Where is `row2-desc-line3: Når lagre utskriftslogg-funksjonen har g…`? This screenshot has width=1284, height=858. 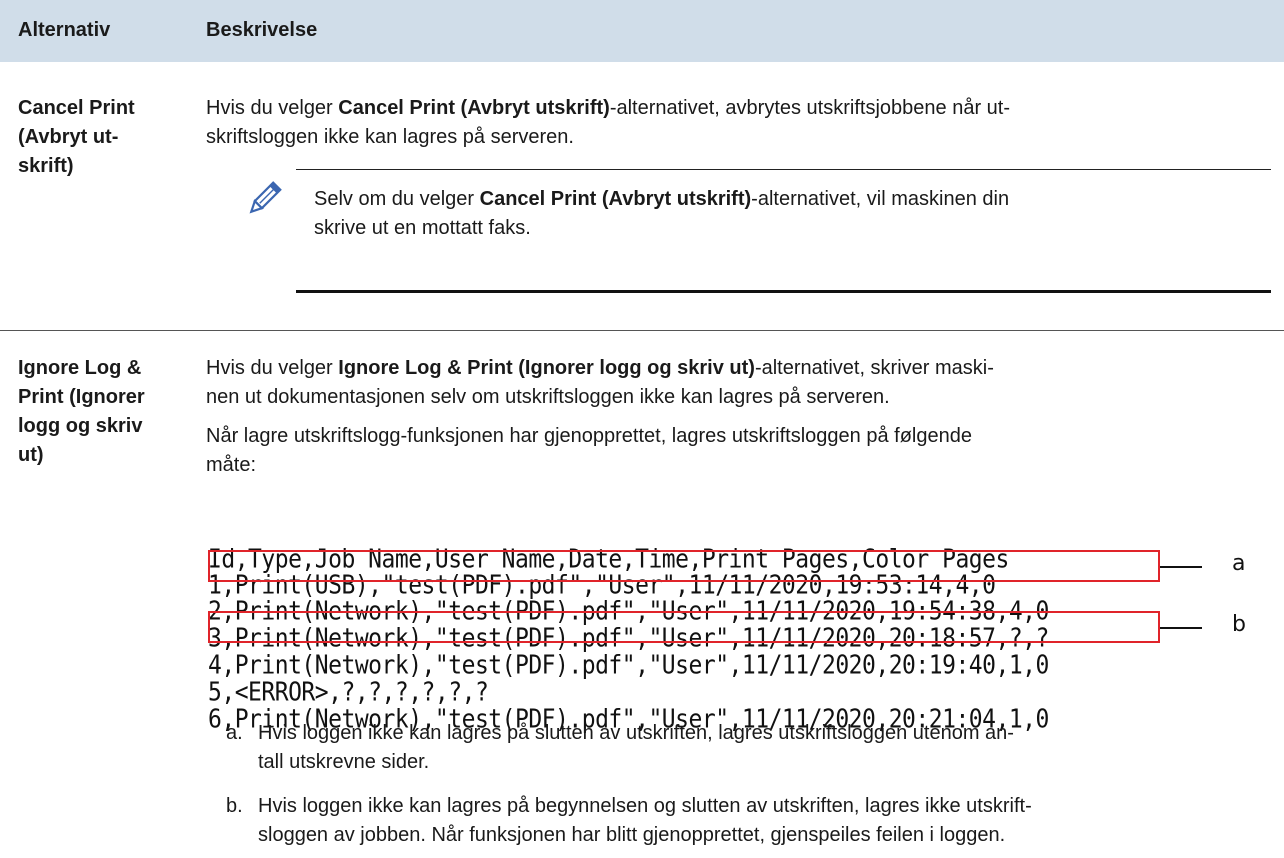
row2-desc-line3: Når lagre utskriftslogg-funksjonen har g… is located at coordinates (589, 436).